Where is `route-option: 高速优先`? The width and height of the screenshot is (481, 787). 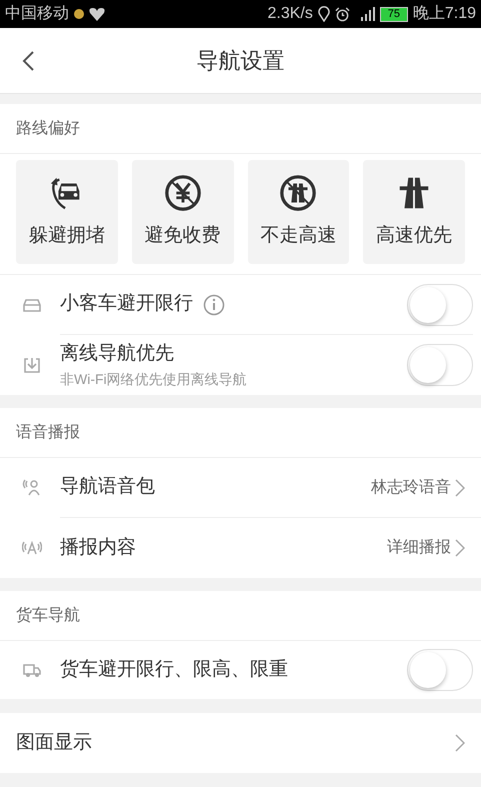 route-option: 高速优先 is located at coordinates (414, 212).